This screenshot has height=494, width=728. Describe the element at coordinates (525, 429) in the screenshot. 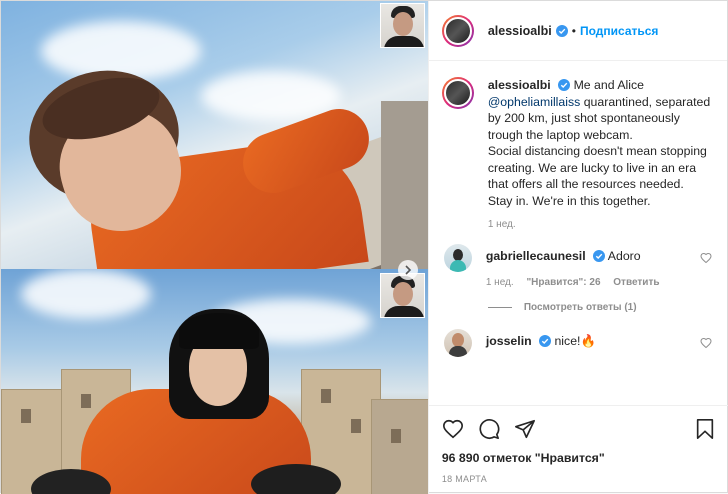

I see `share-icon` at that location.